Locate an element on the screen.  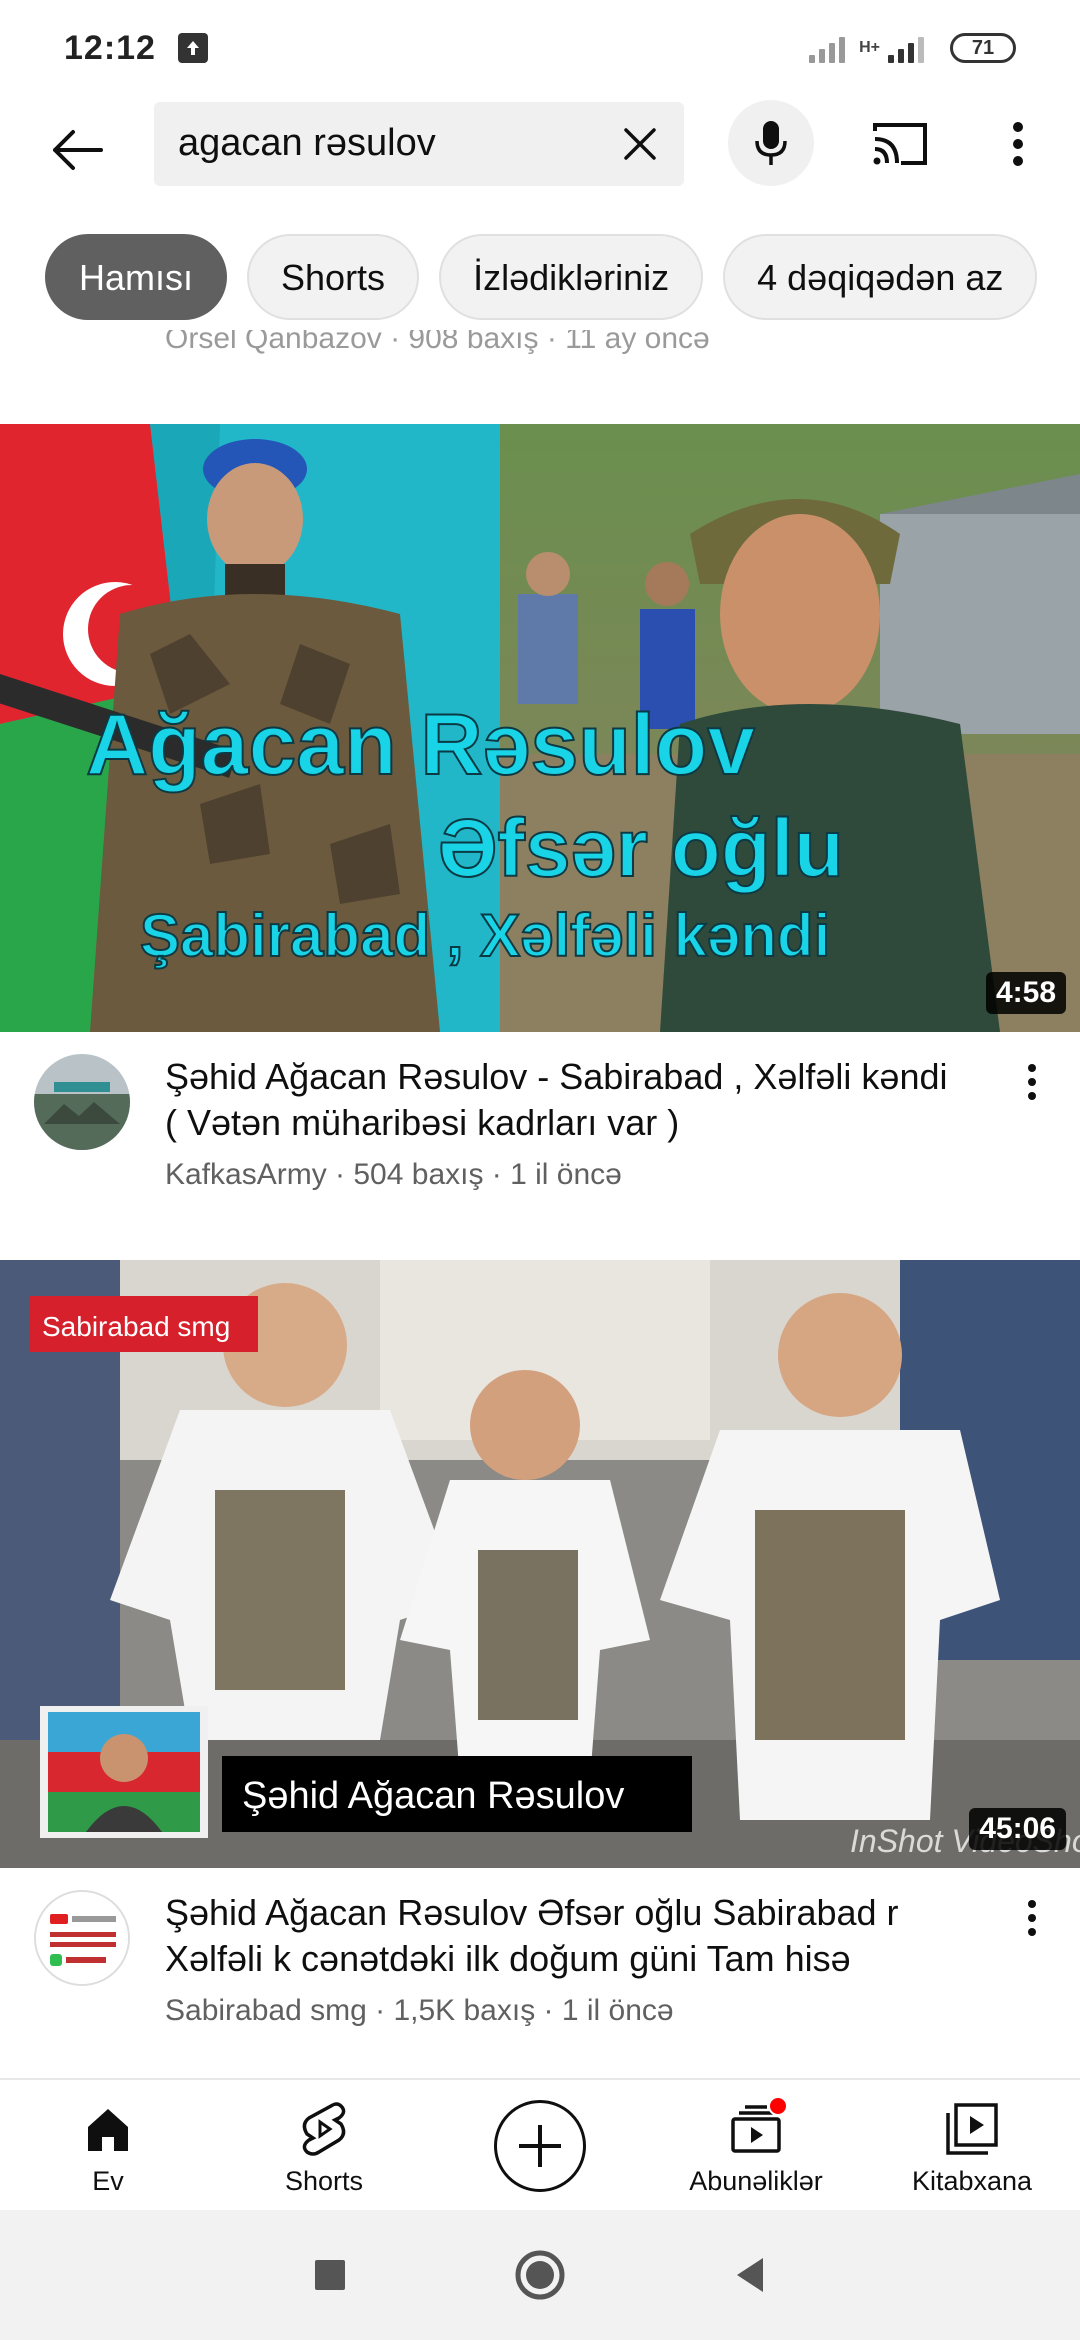
nav-create is located at coordinates (540, 2145).